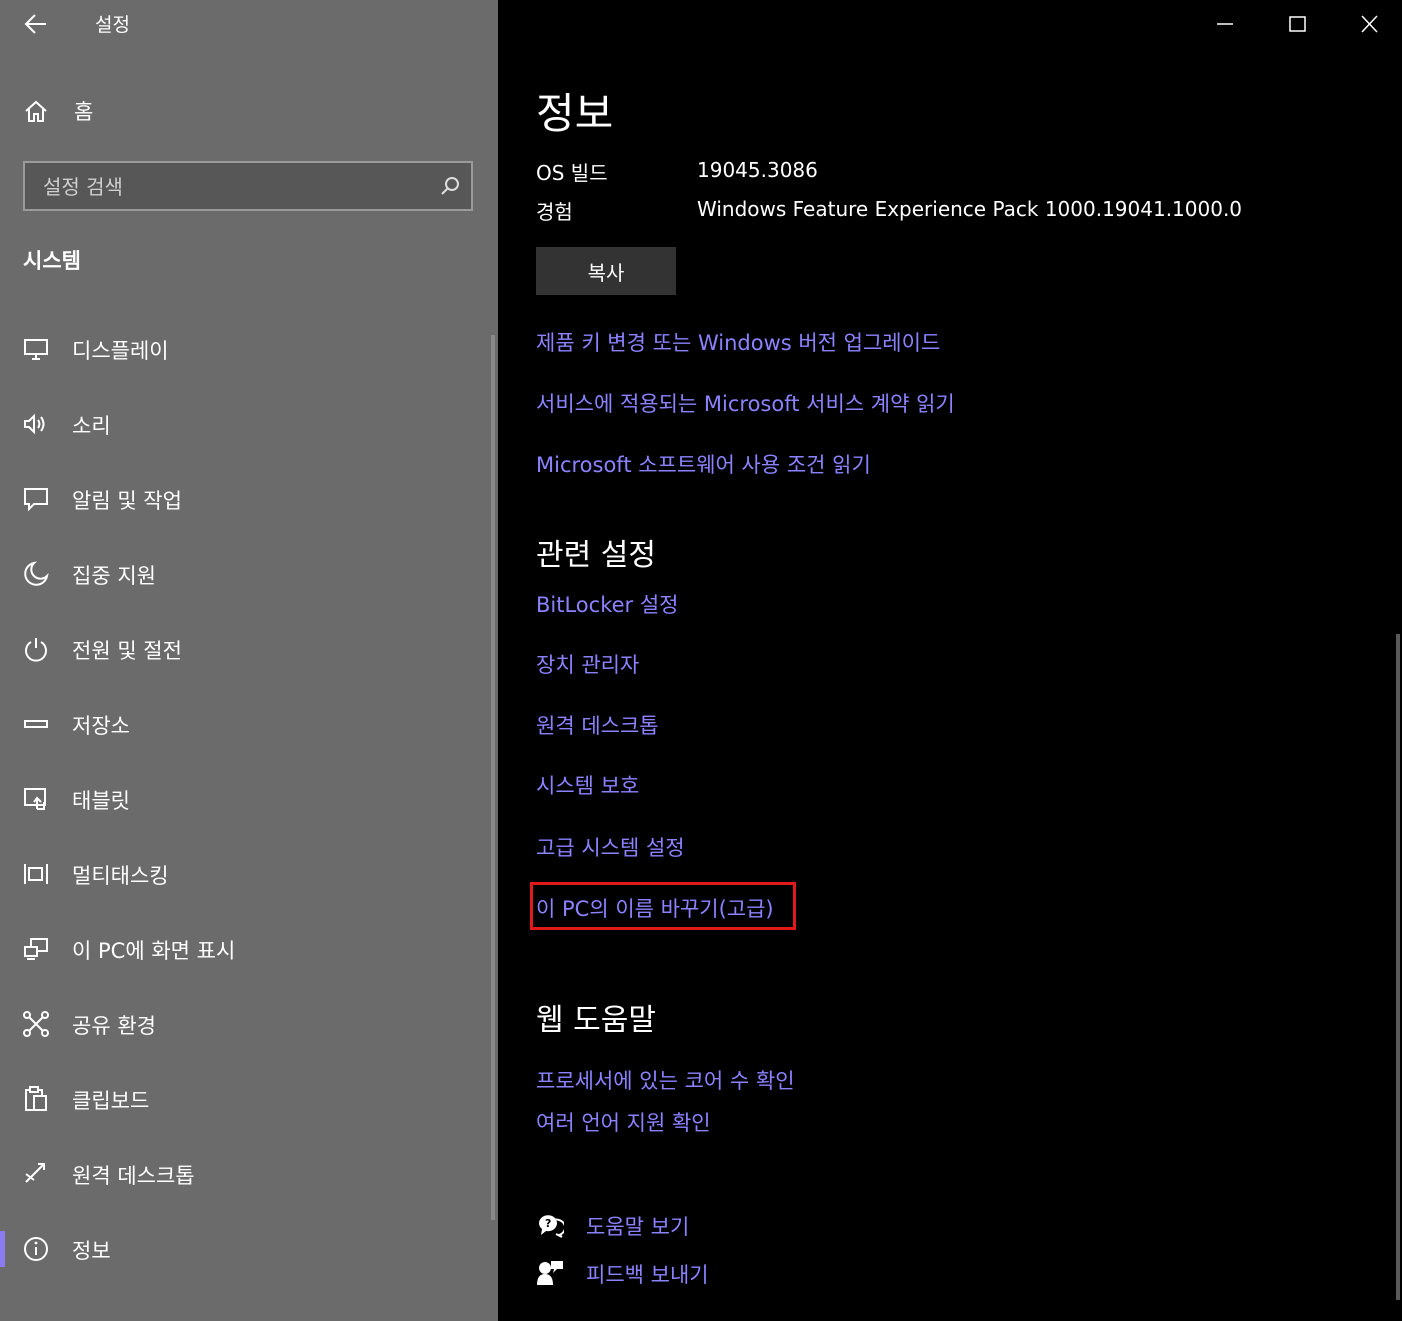 The width and height of the screenshot is (1402, 1321). What do you see at coordinates (36, 500) in the screenshot?
I see `notification-icon` at bounding box center [36, 500].